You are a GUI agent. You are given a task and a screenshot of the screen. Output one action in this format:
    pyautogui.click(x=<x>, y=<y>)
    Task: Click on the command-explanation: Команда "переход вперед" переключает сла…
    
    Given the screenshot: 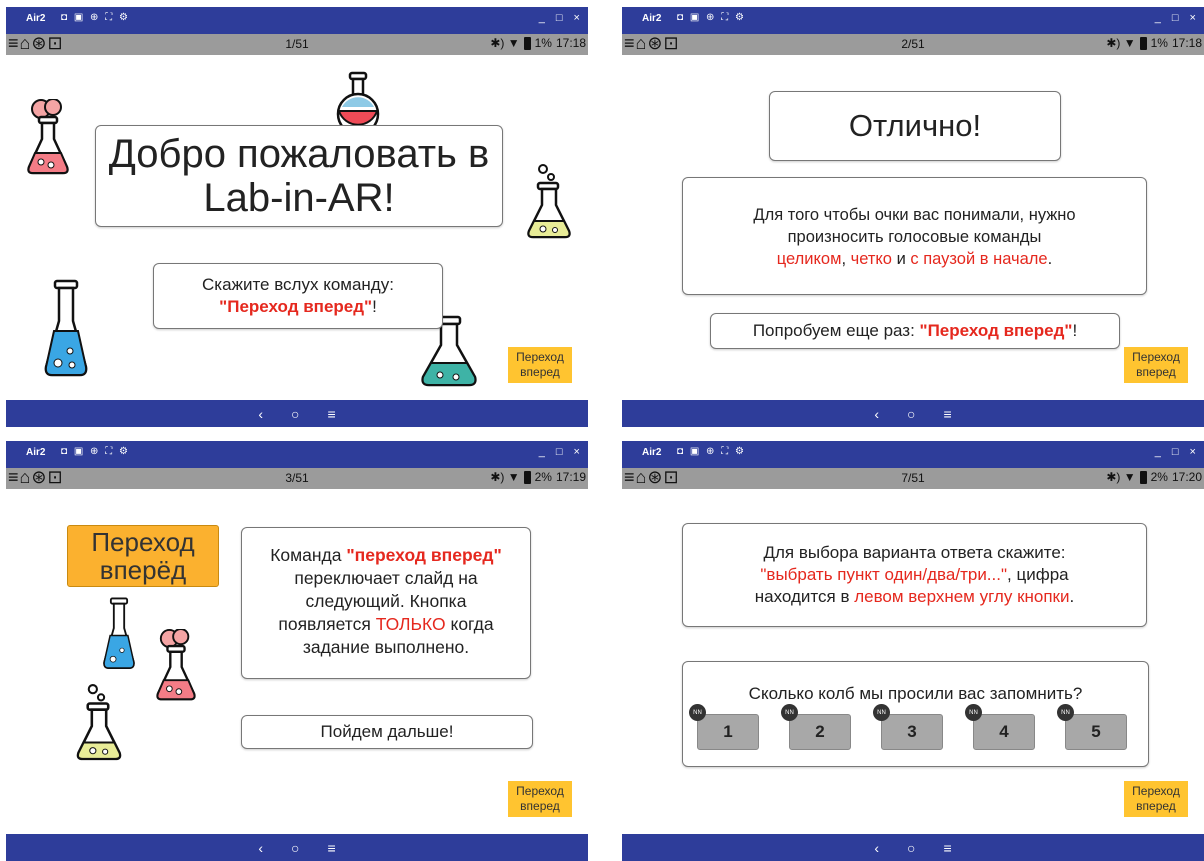 What is the action you would take?
    pyautogui.click(x=386, y=603)
    